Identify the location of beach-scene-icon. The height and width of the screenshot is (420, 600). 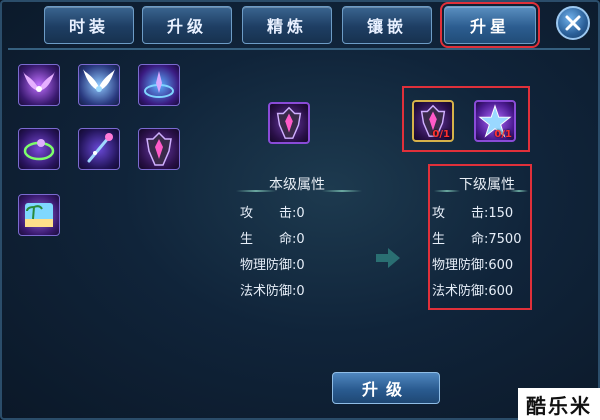
(39, 215).